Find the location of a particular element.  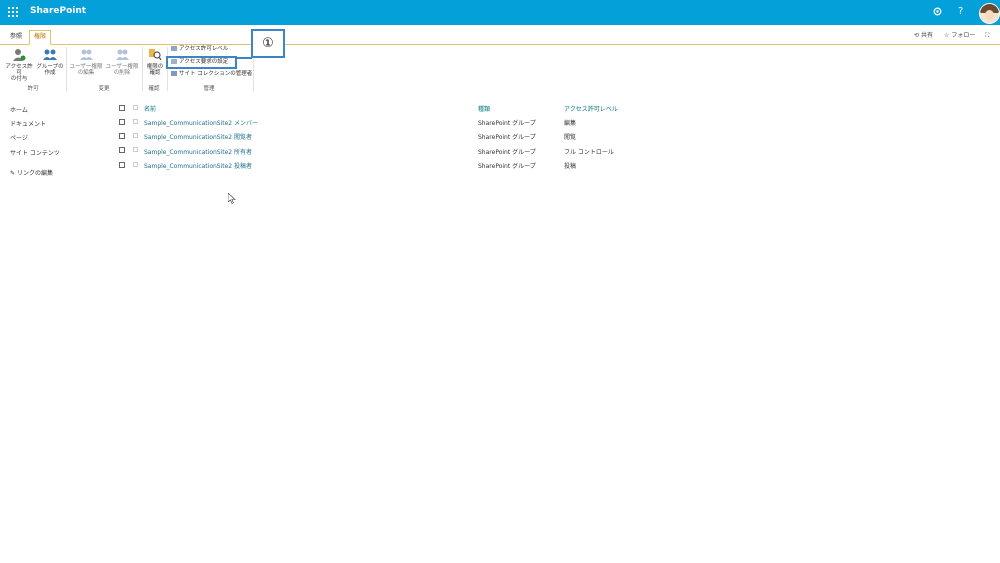

users-edit-icon is located at coordinates (86, 54).